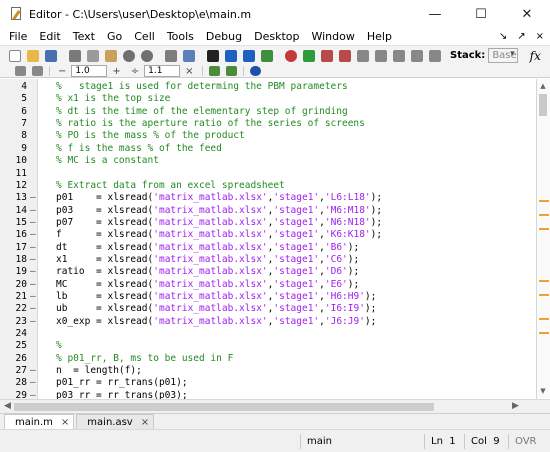 This screenshot has height=452, width=550. Describe the element at coordinates (171, 55) in the screenshot. I see `print-icon` at that location.